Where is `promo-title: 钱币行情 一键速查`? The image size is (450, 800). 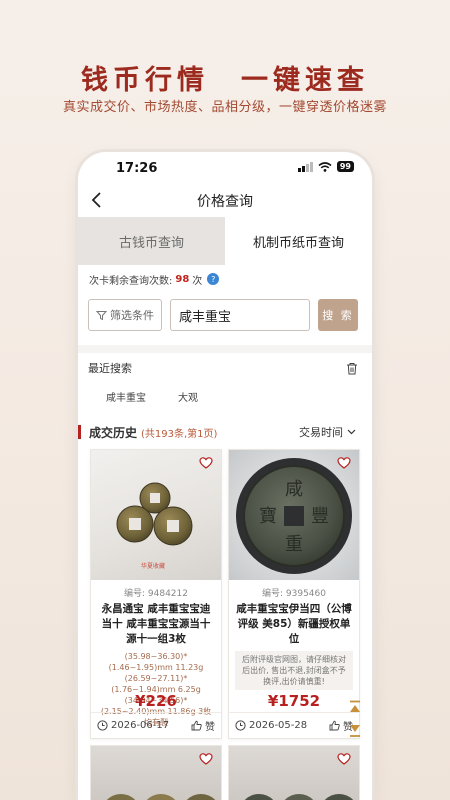 promo-title: 钱币行情 一键速查 is located at coordinates (225, 80).